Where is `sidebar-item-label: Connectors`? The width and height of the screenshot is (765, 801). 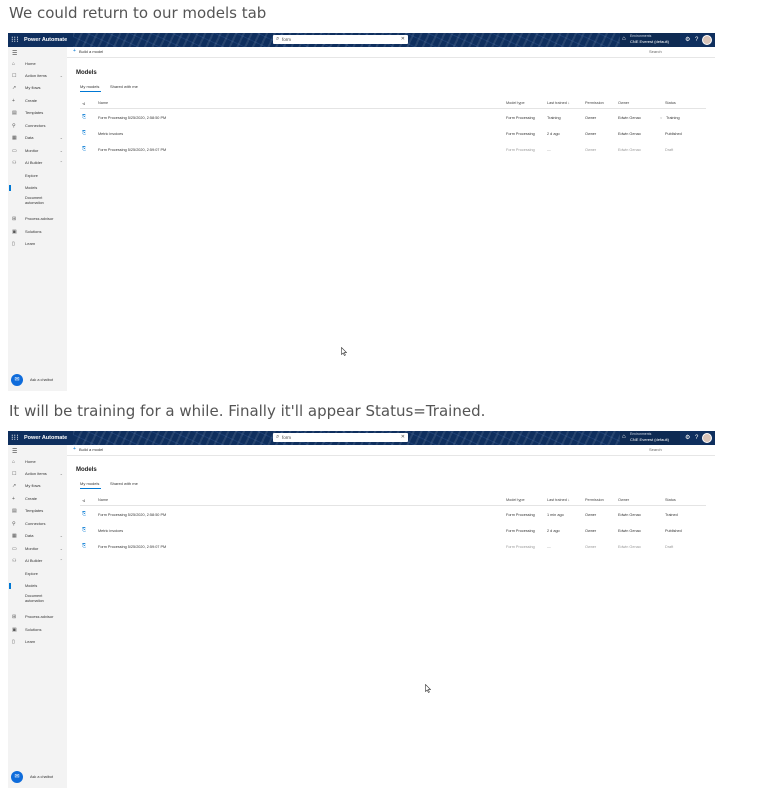
sidebar-item-label: Connectors is located at coordinates (35, 523).